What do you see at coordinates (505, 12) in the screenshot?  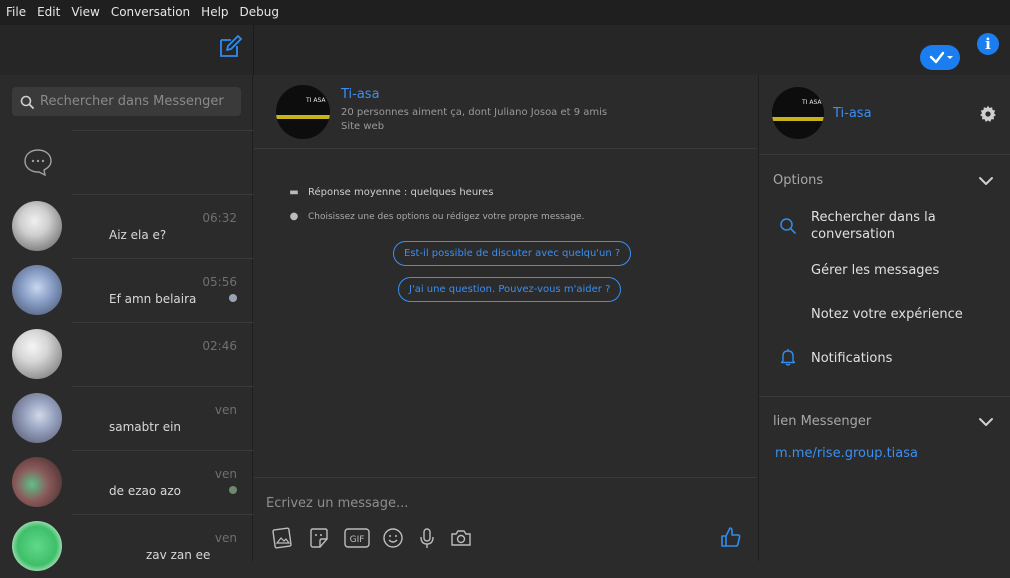 I see `menu-bar: File Edit View Conversation Help Debug` at bounding box center [505, 12].